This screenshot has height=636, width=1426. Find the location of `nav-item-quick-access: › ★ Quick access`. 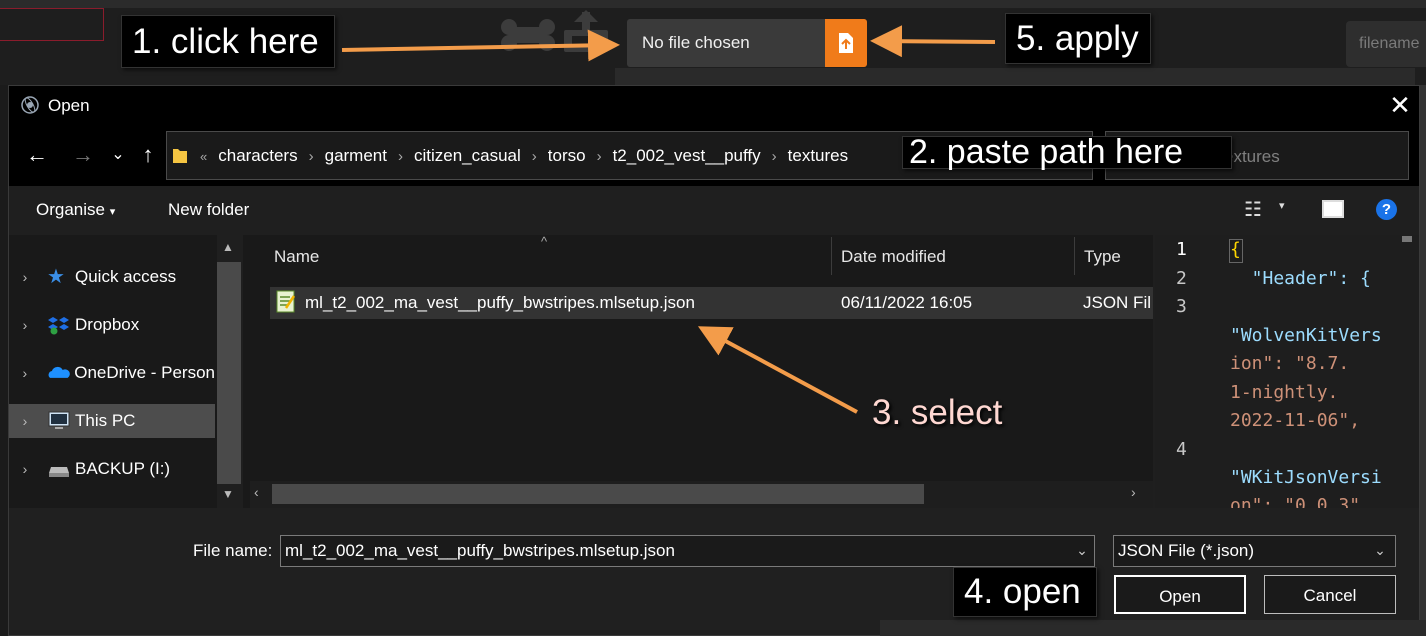

nav-item-quick-access: › ★ Quick access is located at coordinates (112, 277).